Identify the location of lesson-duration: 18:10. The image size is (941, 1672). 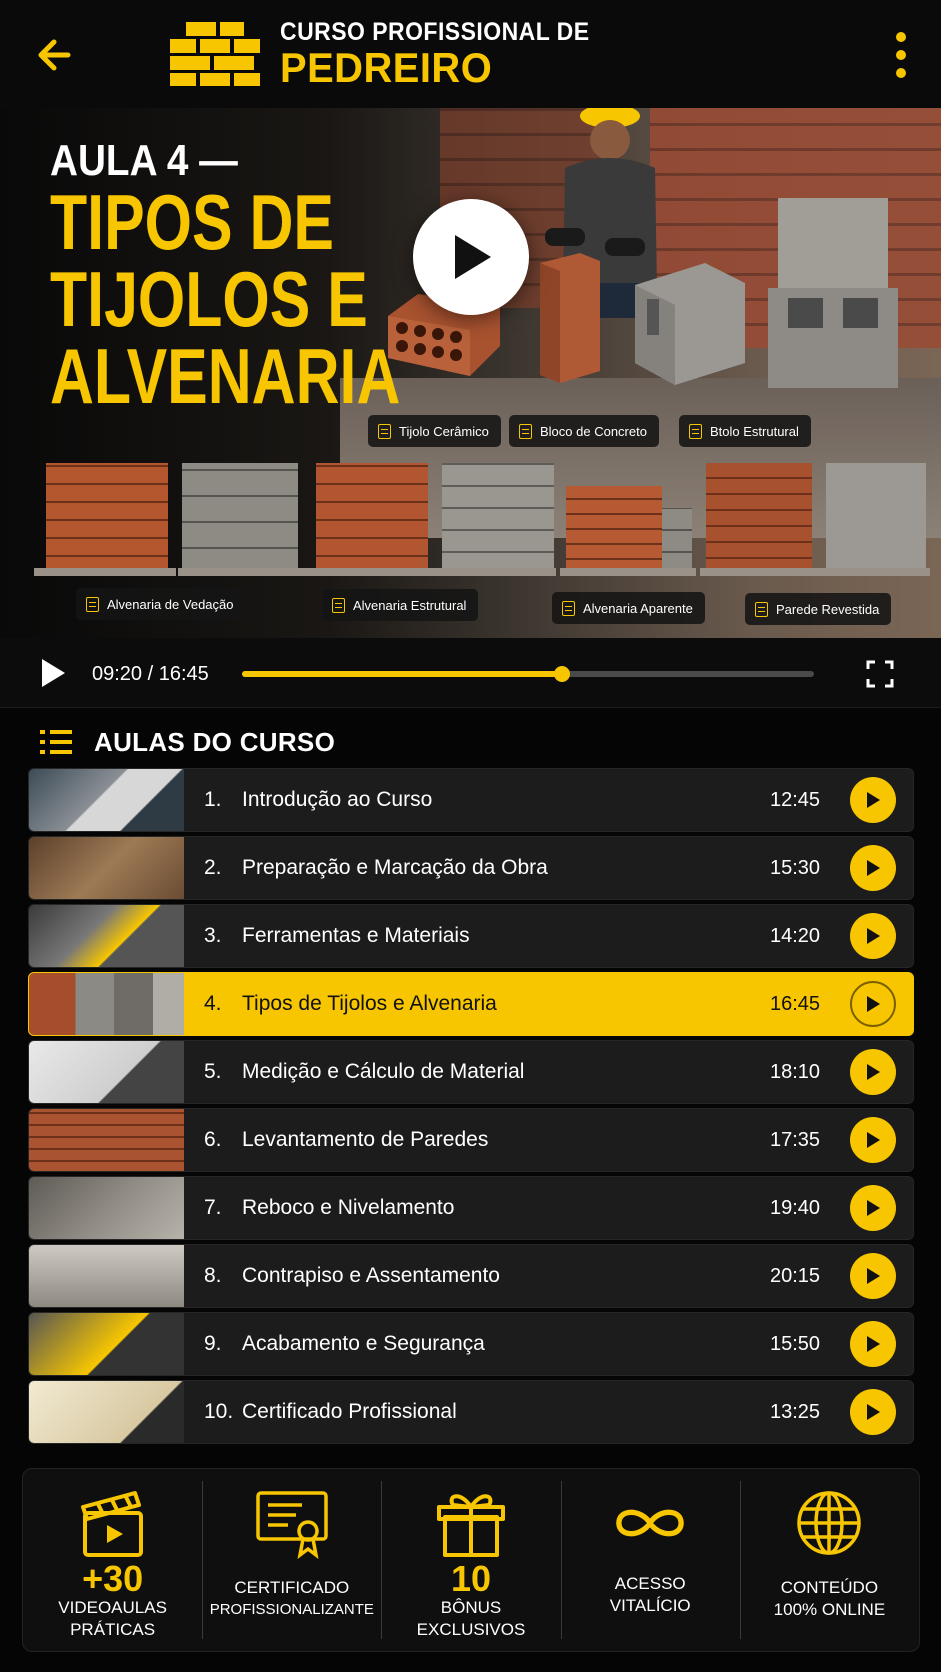
(795, 1071).